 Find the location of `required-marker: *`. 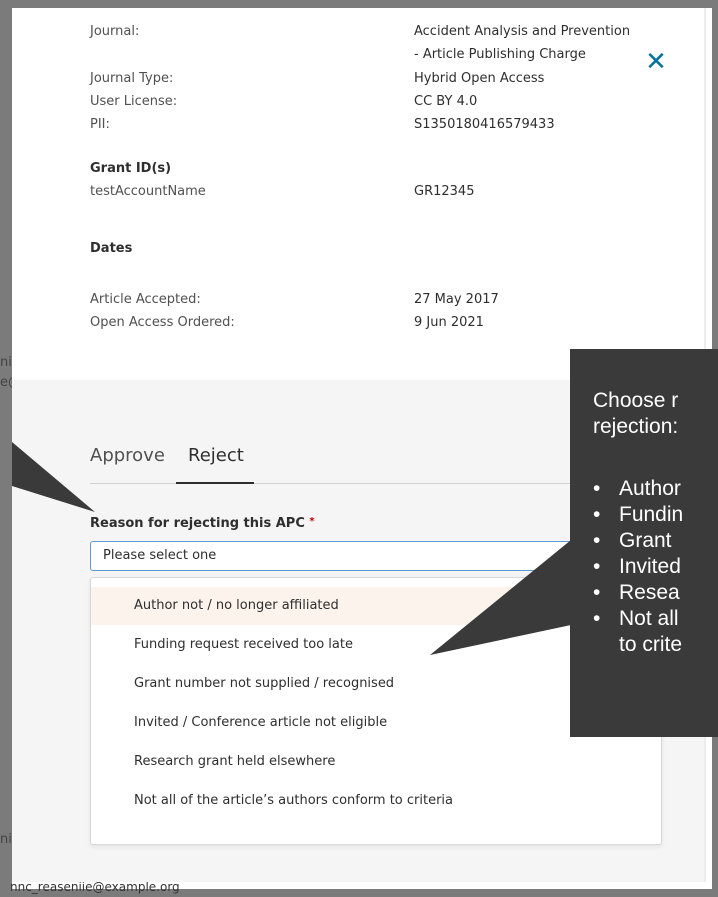

required-marker: * is located at coordinates (312, 521).